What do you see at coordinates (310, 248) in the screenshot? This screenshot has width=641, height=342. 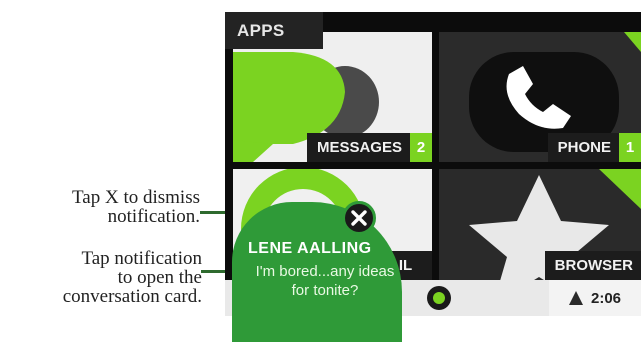 I see `notification-sender: LENE AALLING` at bounding box center [310, 248].